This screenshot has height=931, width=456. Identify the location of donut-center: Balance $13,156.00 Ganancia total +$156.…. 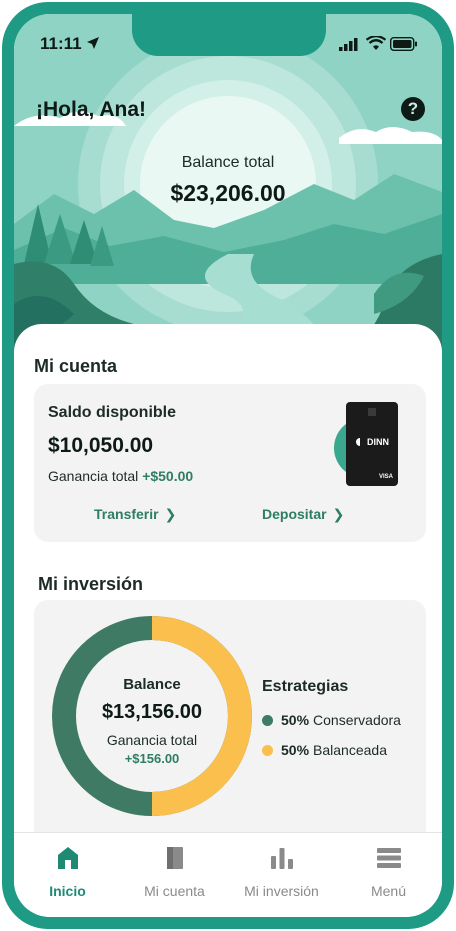
(152, 721).